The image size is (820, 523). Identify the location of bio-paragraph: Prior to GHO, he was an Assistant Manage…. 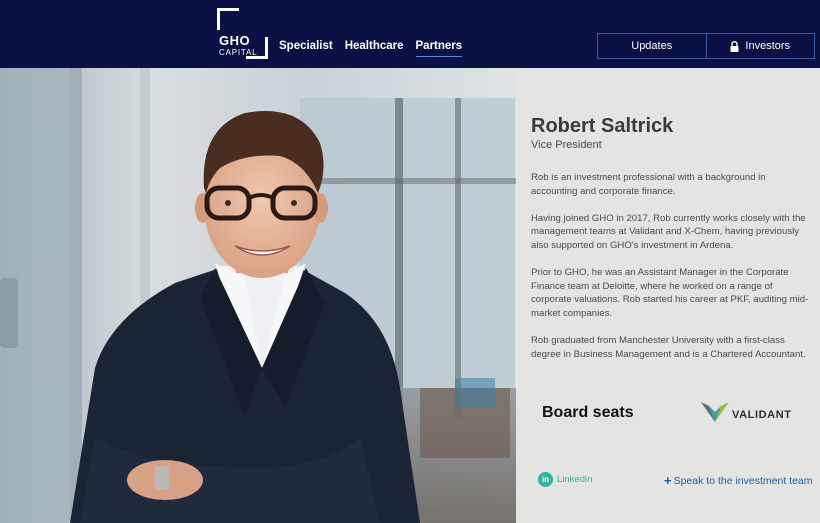
(670, 293).